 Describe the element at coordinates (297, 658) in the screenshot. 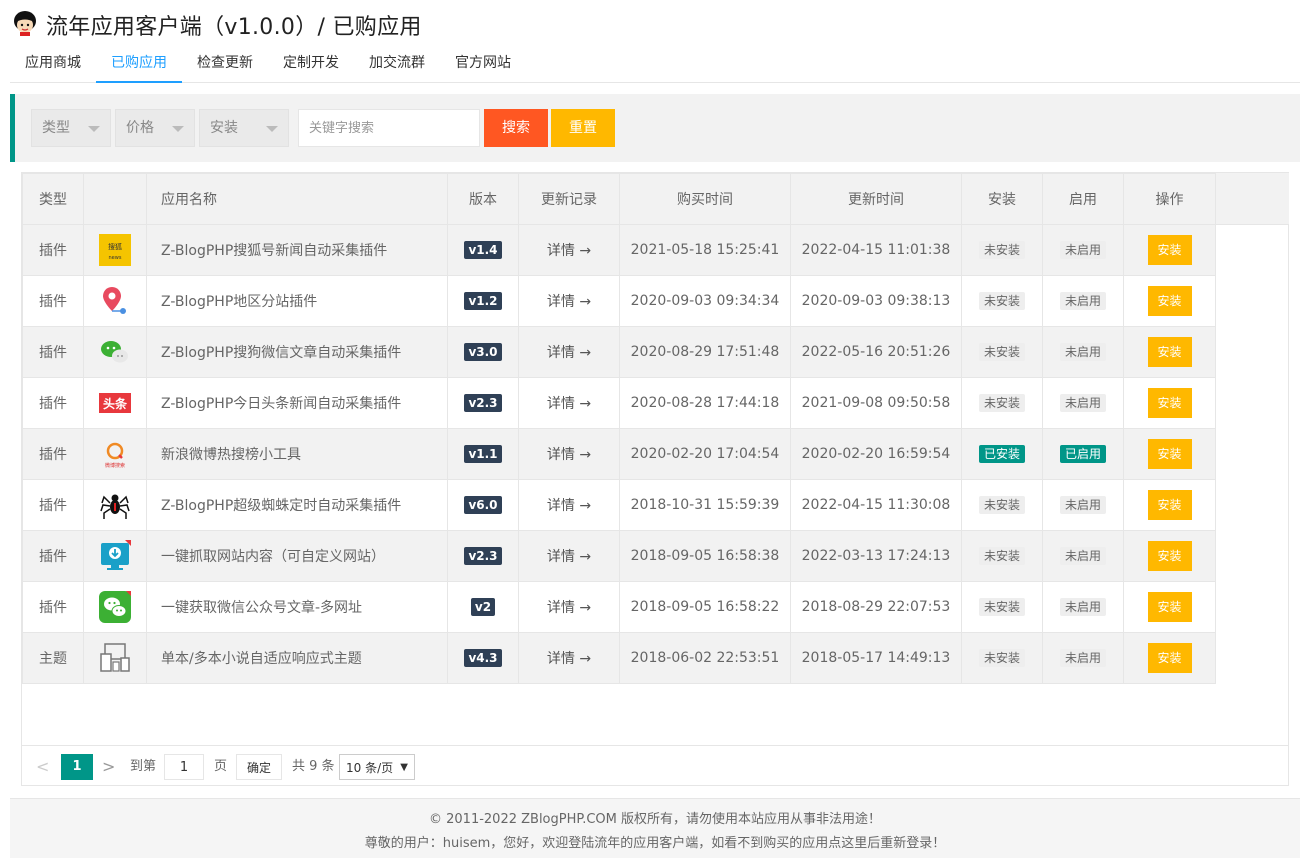

I see `row-app-name: 单本/多本小说自适应响应式主题` at that location.